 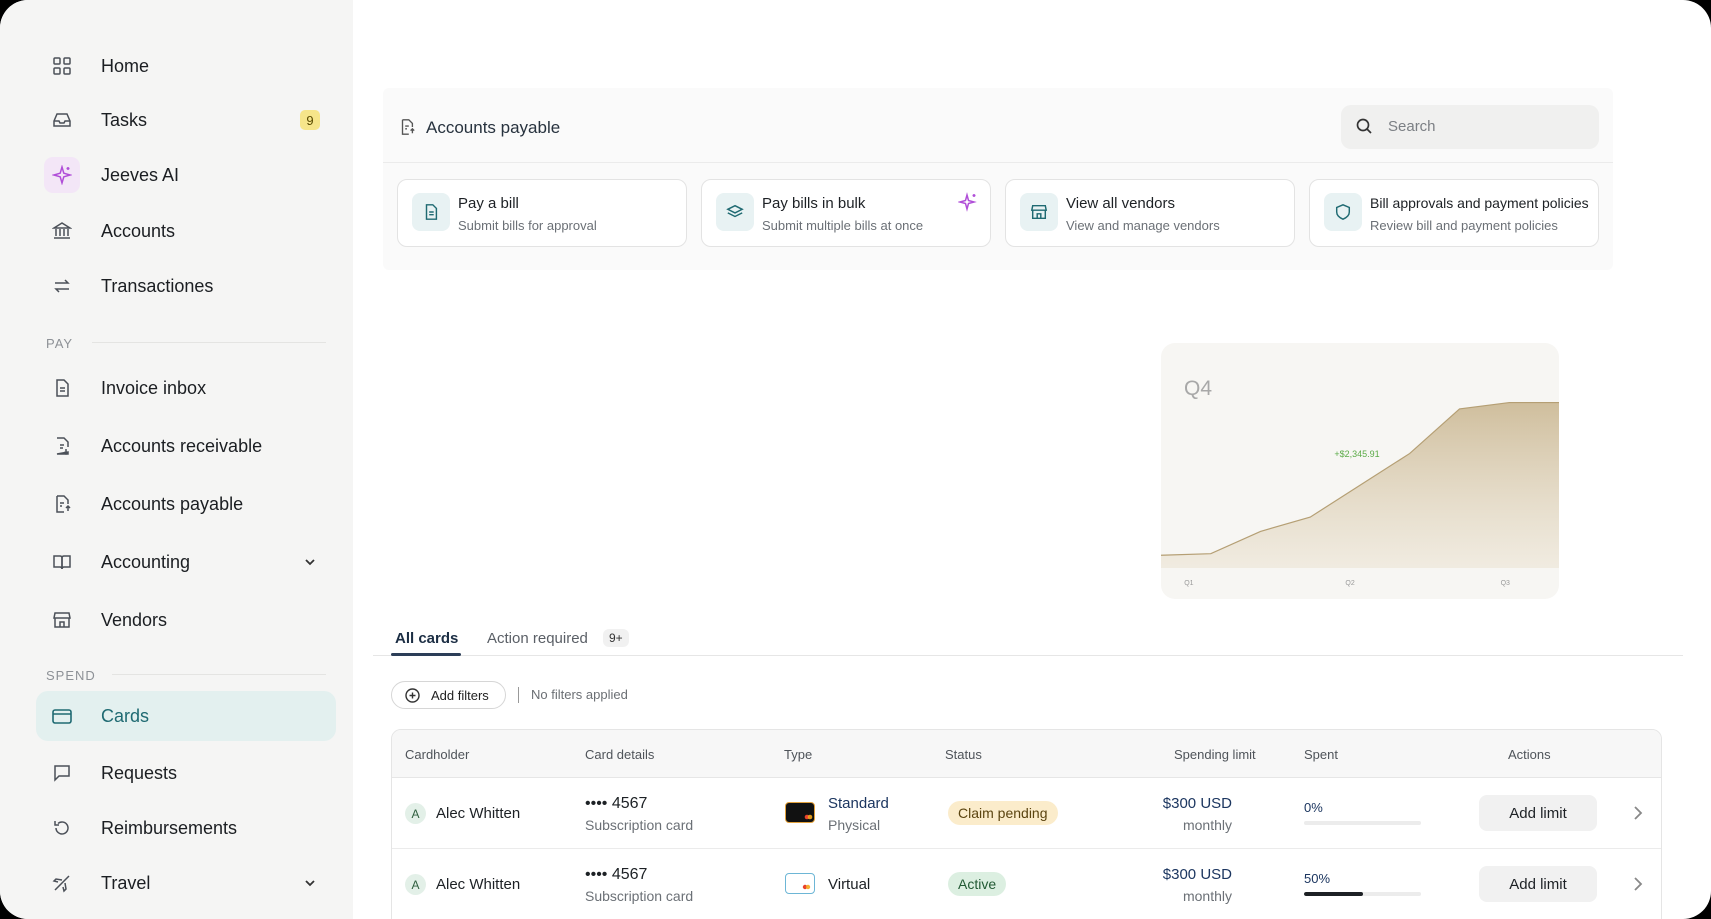 I want to click on sidebar-item-accounts: Accounts, so click(x=186, y=231).